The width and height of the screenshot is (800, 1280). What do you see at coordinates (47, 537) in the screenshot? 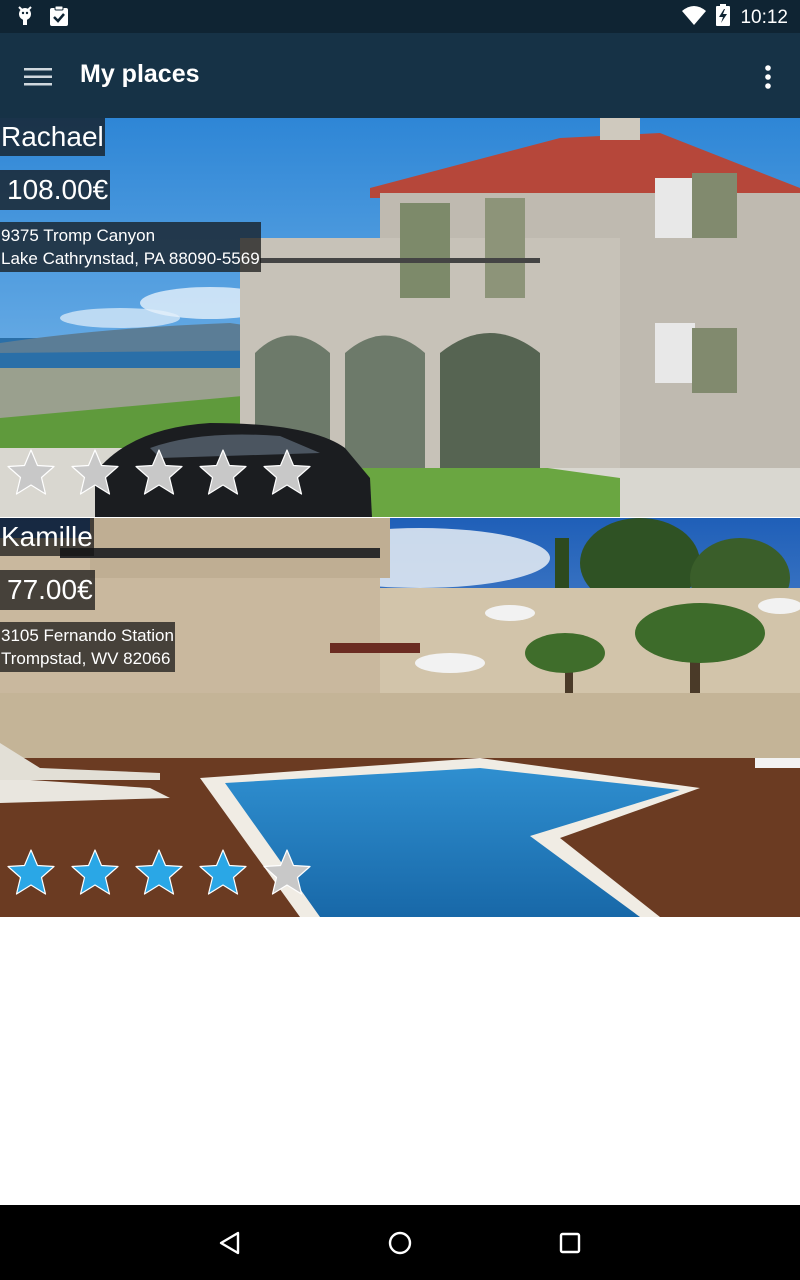
I see `place-name: Kamille` at bounding box center [47, 537].